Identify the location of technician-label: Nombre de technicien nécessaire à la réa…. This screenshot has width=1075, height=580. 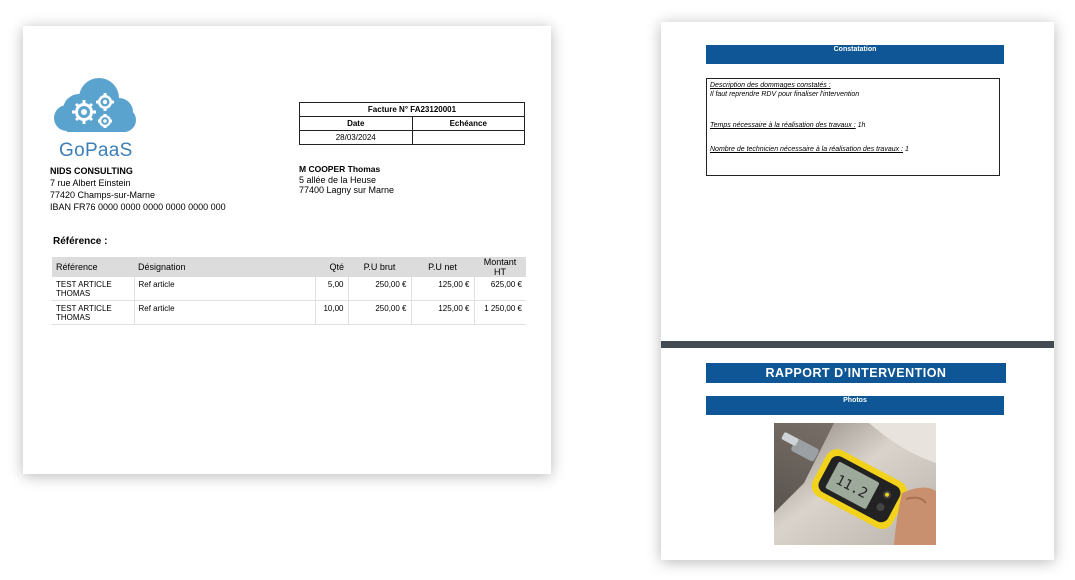
(806, 149).